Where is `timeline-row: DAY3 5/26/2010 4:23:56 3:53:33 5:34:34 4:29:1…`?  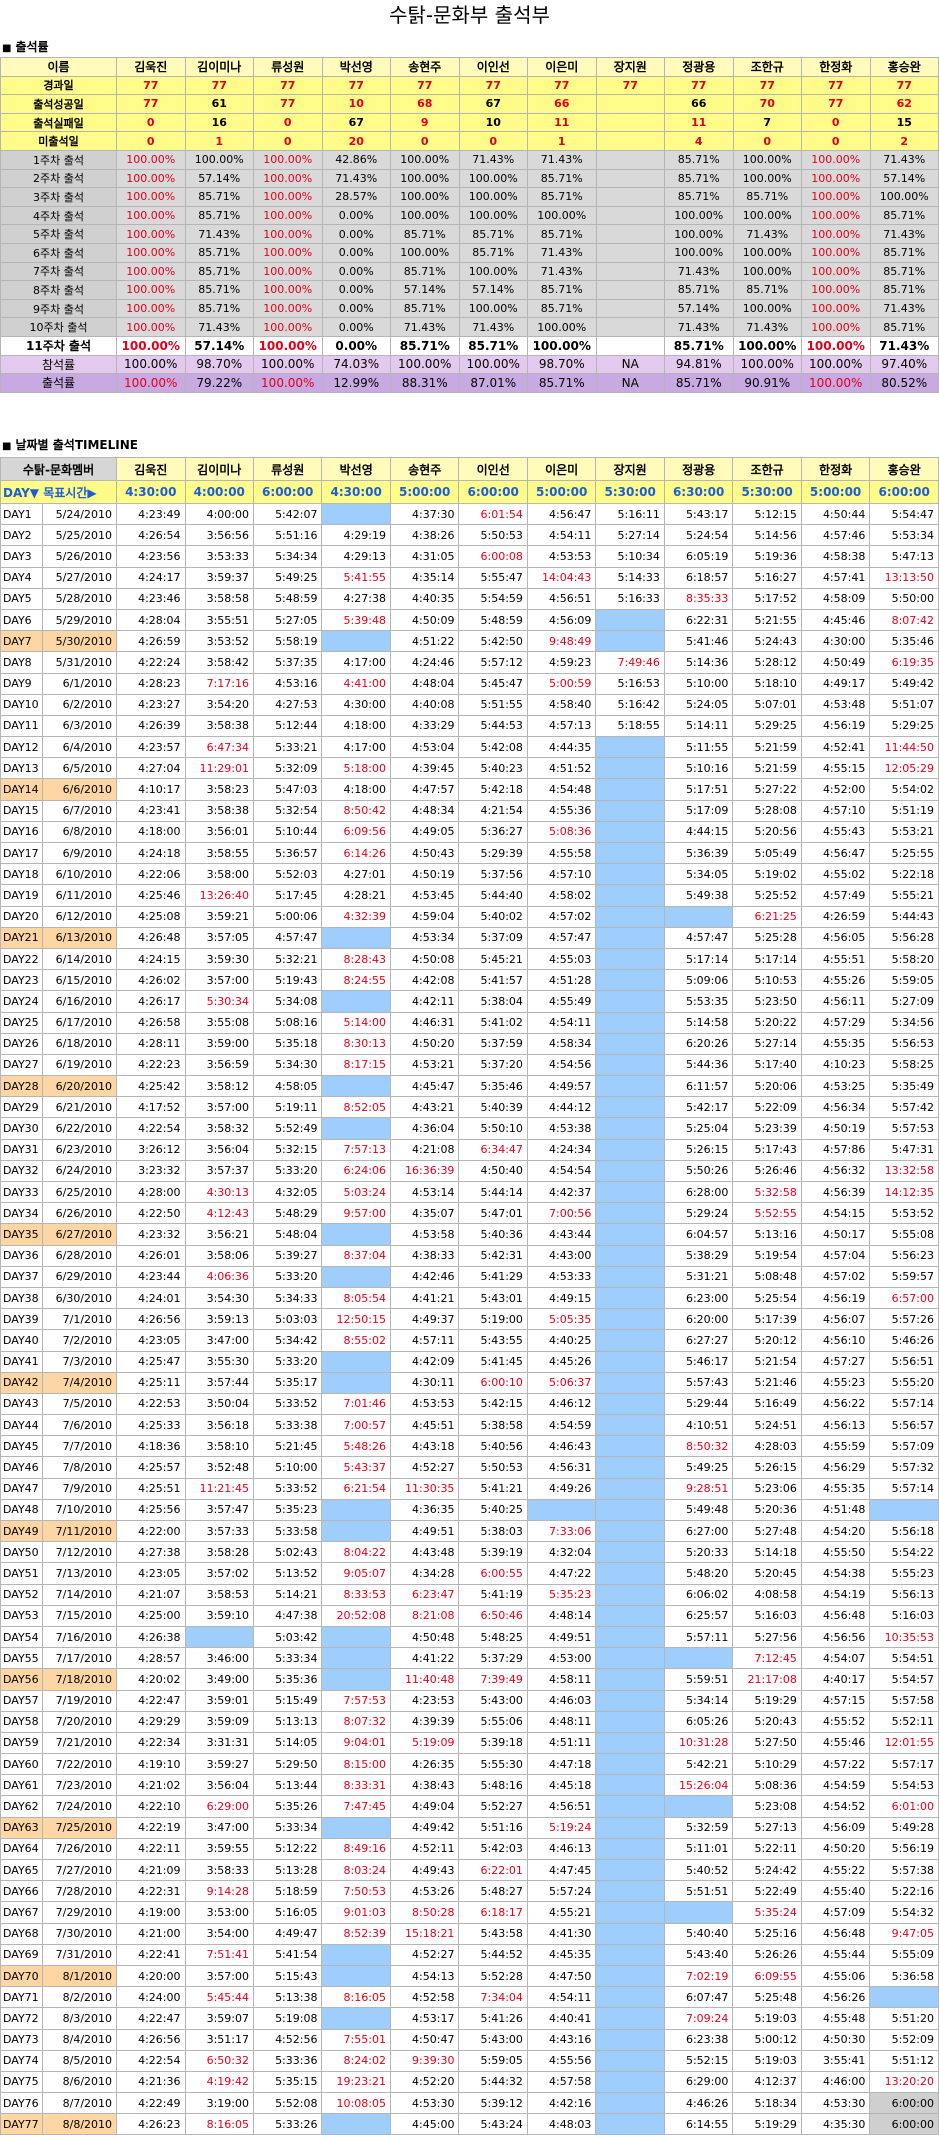
timeline-row: DAY3 5/26/2010 4:23:56 3:53:33 5:34:34 4:29:1… is located at coordinates (469, 556).